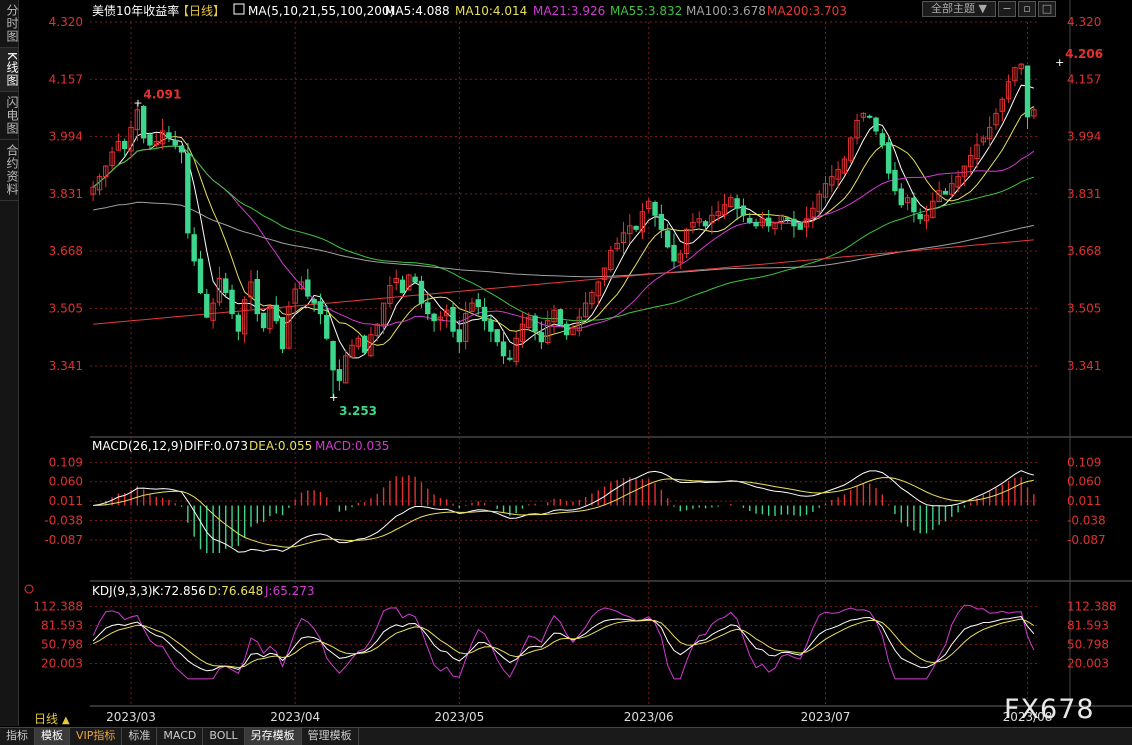  I want to click on macd-dea-value: DEA:0.055, so click(280, 446).